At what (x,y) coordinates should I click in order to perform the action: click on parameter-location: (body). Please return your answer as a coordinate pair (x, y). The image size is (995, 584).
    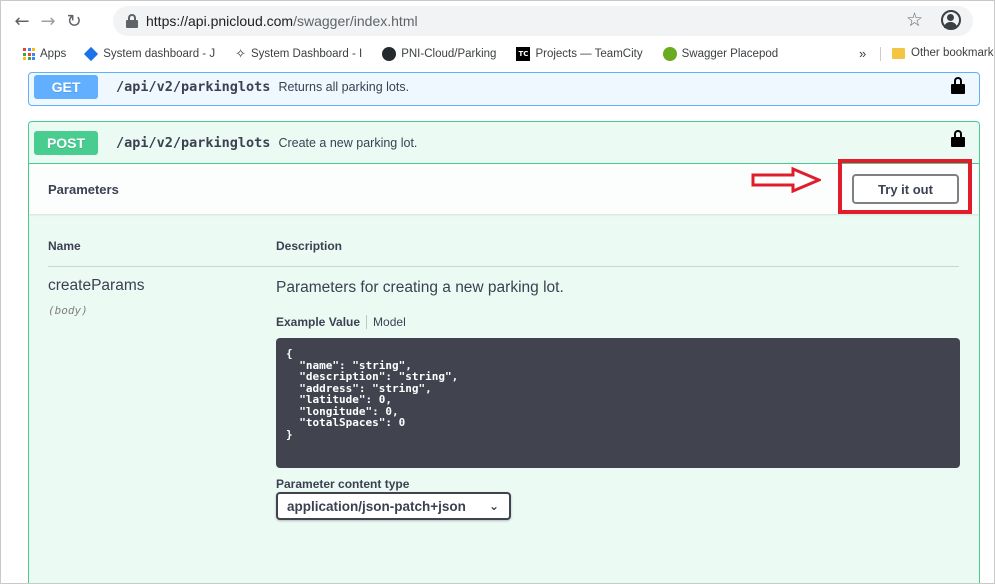
    Looking at the image, I should click on (68, 310).